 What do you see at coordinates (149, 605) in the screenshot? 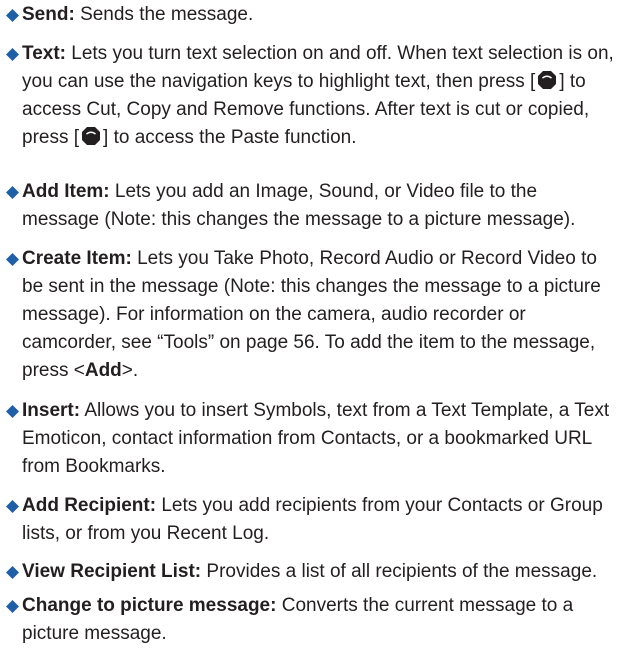
I see `term-change-to-picture-message: Change to picture message:` at bounding box center [149, 605].